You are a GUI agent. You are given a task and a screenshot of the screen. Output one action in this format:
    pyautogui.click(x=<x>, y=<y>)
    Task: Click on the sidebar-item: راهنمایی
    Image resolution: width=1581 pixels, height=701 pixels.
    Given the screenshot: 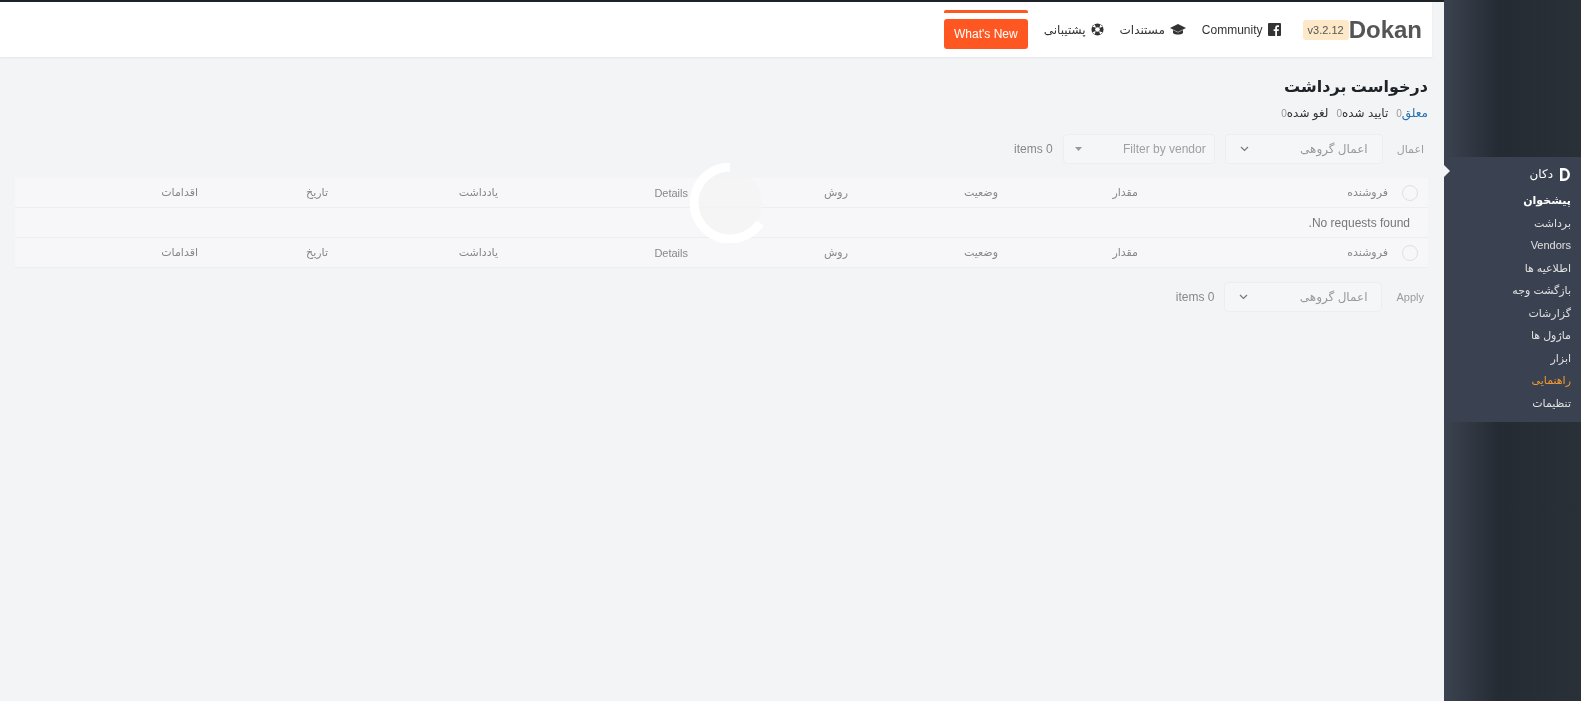 What is the action you would take?
    pyautogui.click(x=1507, y=380)
    